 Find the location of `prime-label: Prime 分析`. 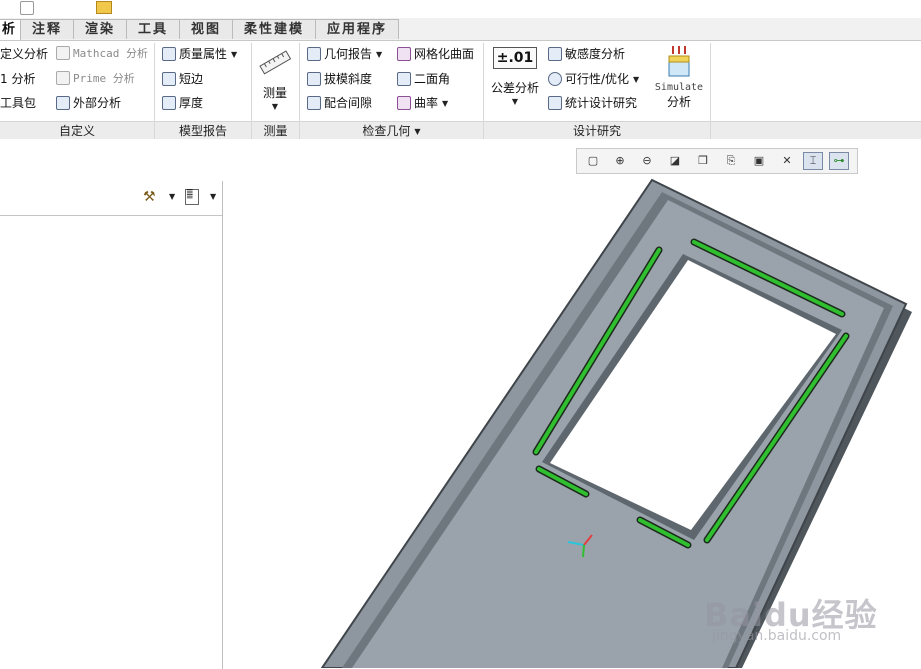

prime-label: Prime 分析 is located at coordinates (104, 78).